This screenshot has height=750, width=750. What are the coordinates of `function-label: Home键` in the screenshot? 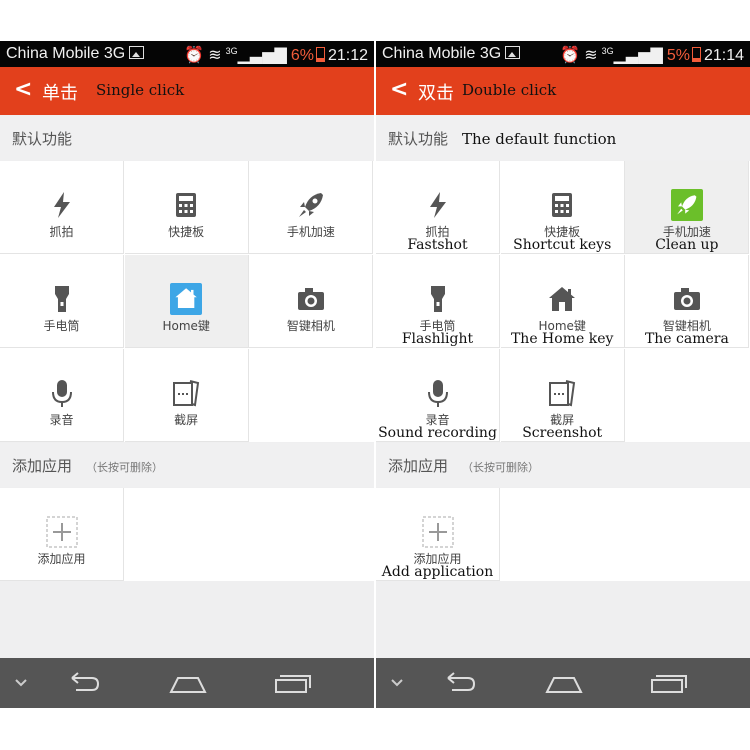 It's located at (186, 326).